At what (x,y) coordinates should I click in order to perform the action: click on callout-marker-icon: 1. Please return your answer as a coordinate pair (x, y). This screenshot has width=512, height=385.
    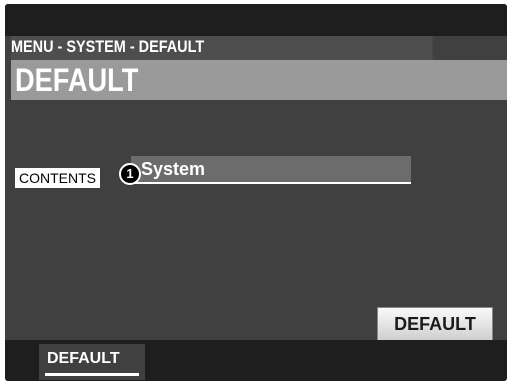
    Looking at the image, I should click on (130, 174).